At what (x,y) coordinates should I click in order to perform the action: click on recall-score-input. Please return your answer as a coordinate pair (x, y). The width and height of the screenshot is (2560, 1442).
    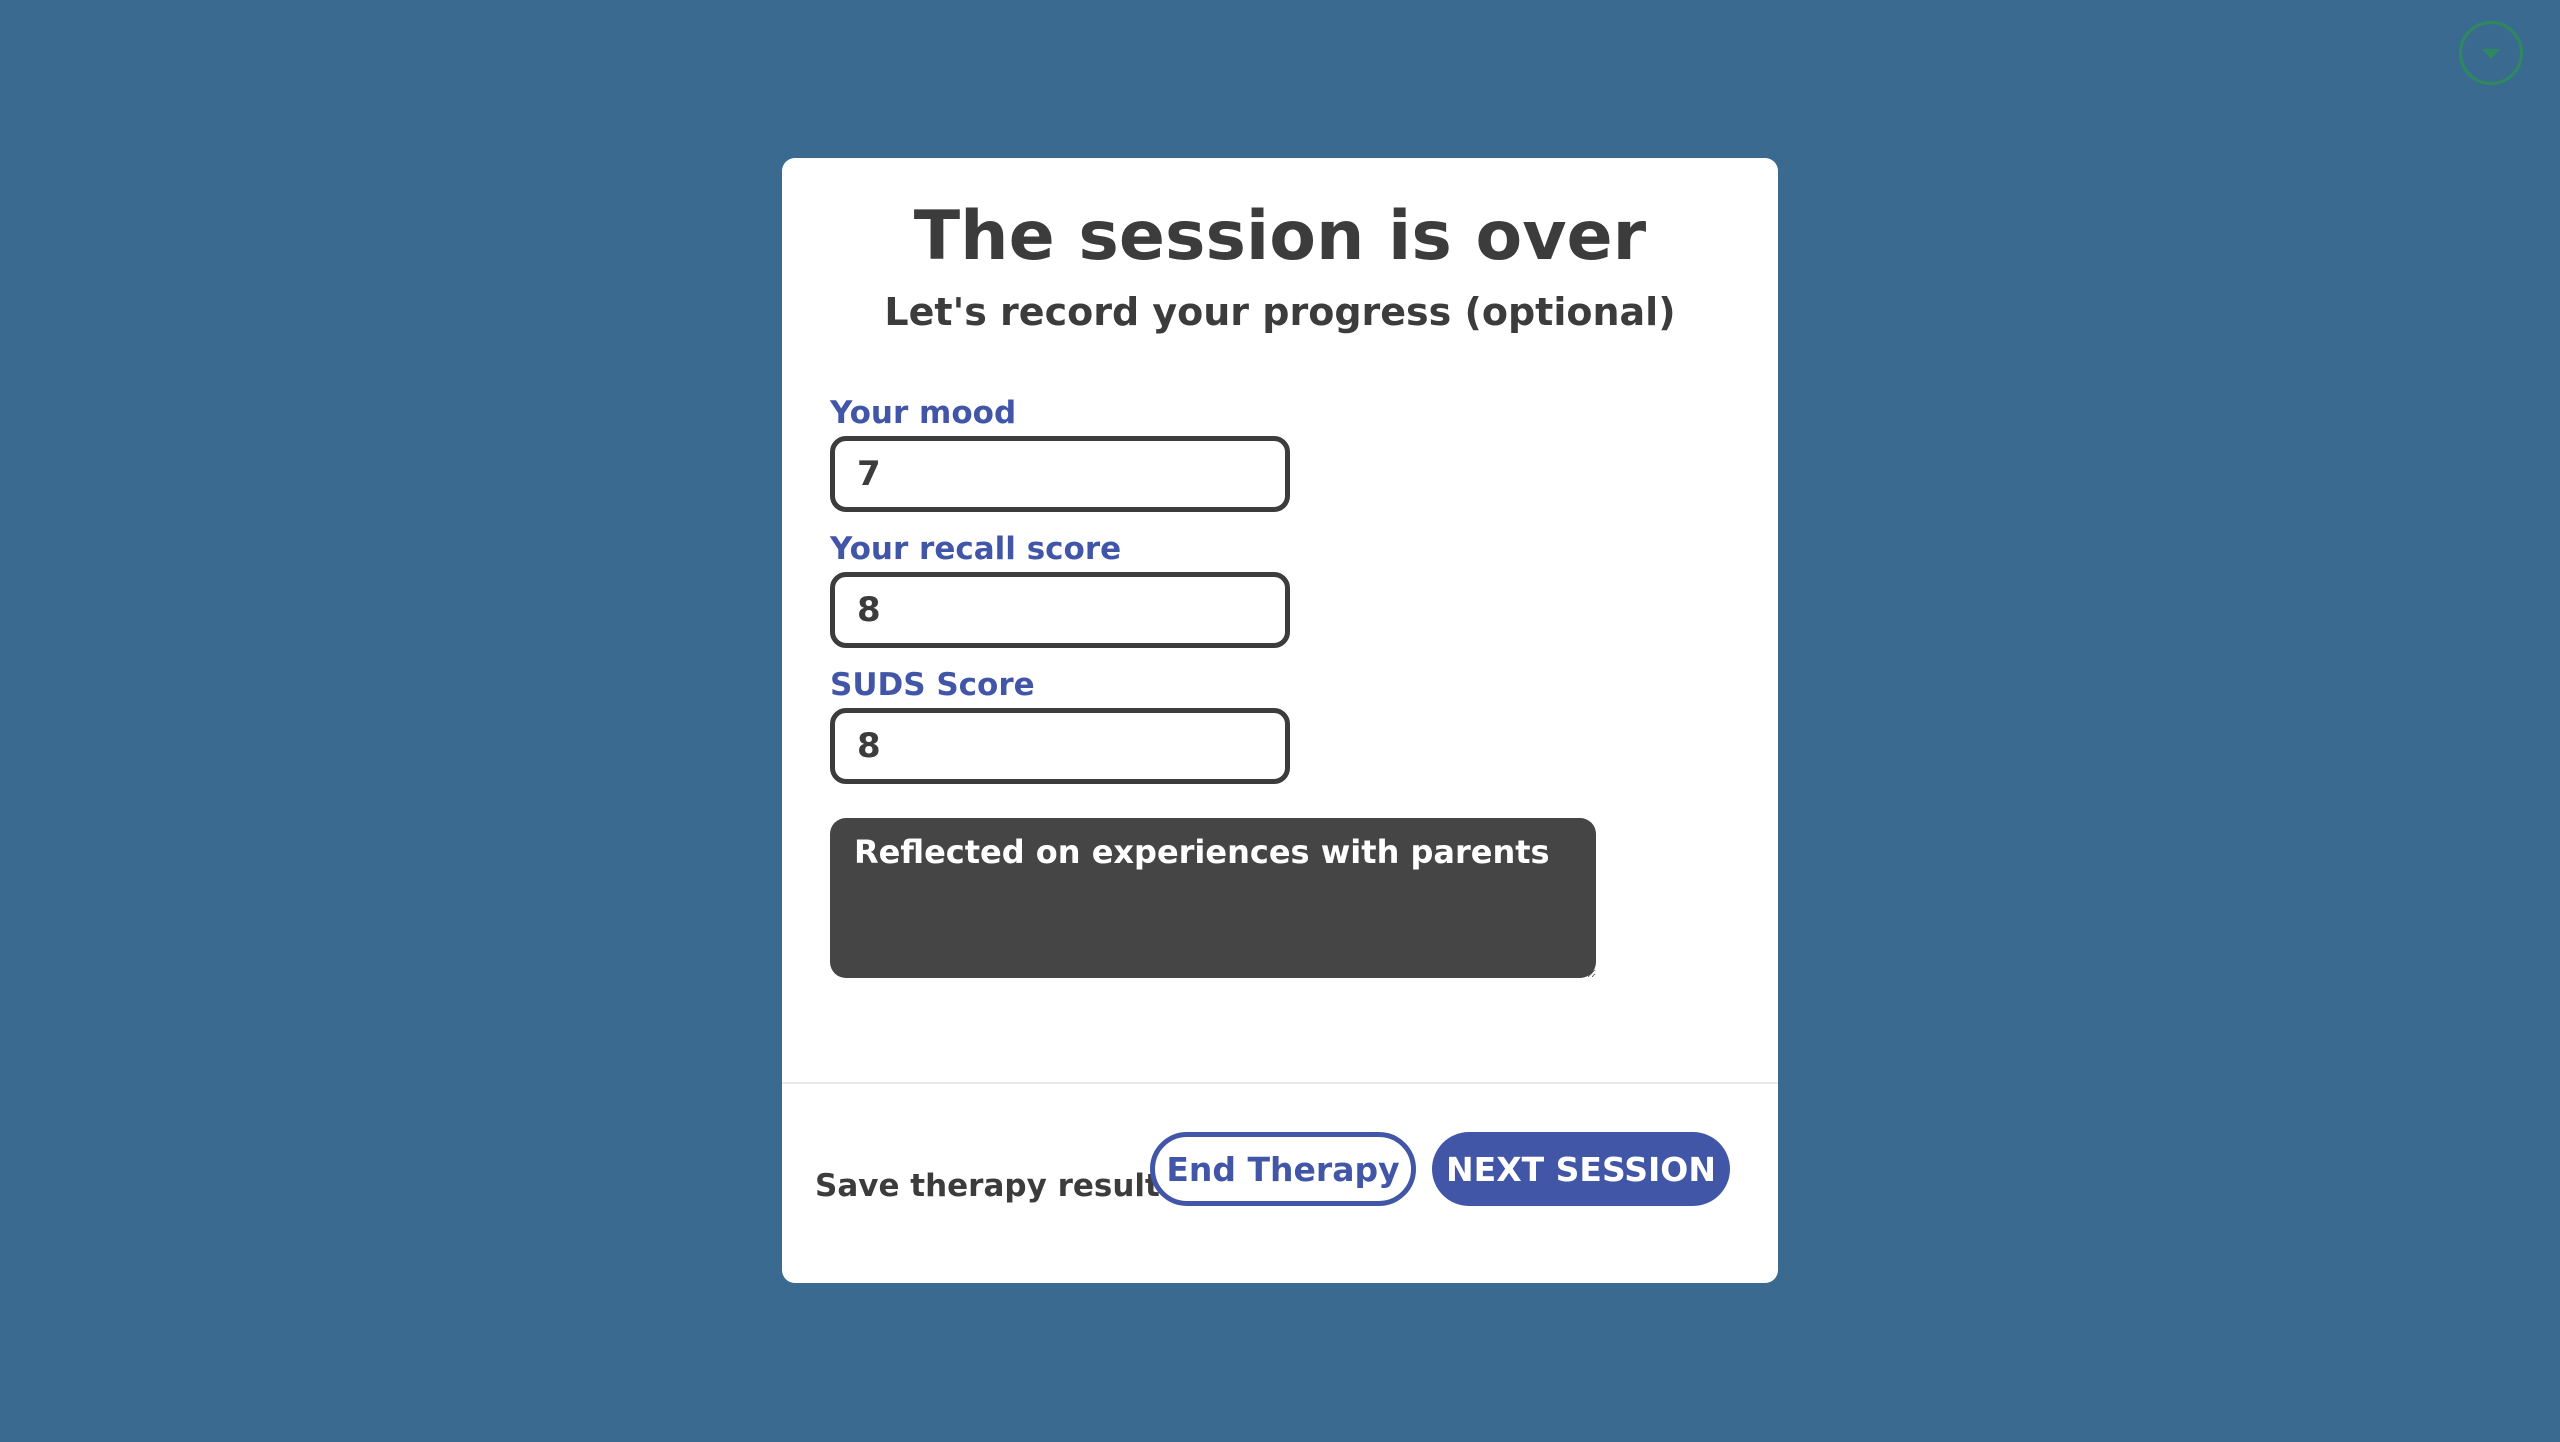
    Looking at the image, I should click on (1060, 610).